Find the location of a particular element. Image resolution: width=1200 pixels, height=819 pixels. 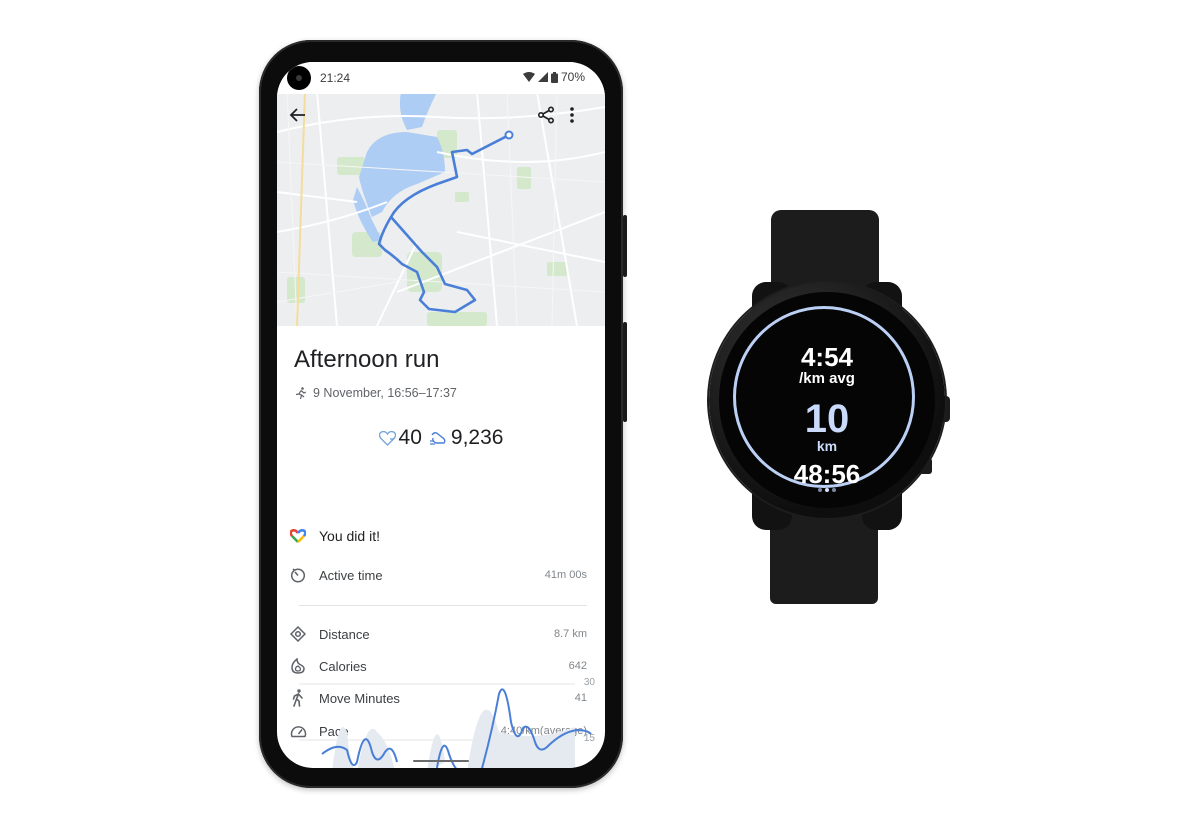

watch-duration: 48:56 is located at coordinates (827, 474).